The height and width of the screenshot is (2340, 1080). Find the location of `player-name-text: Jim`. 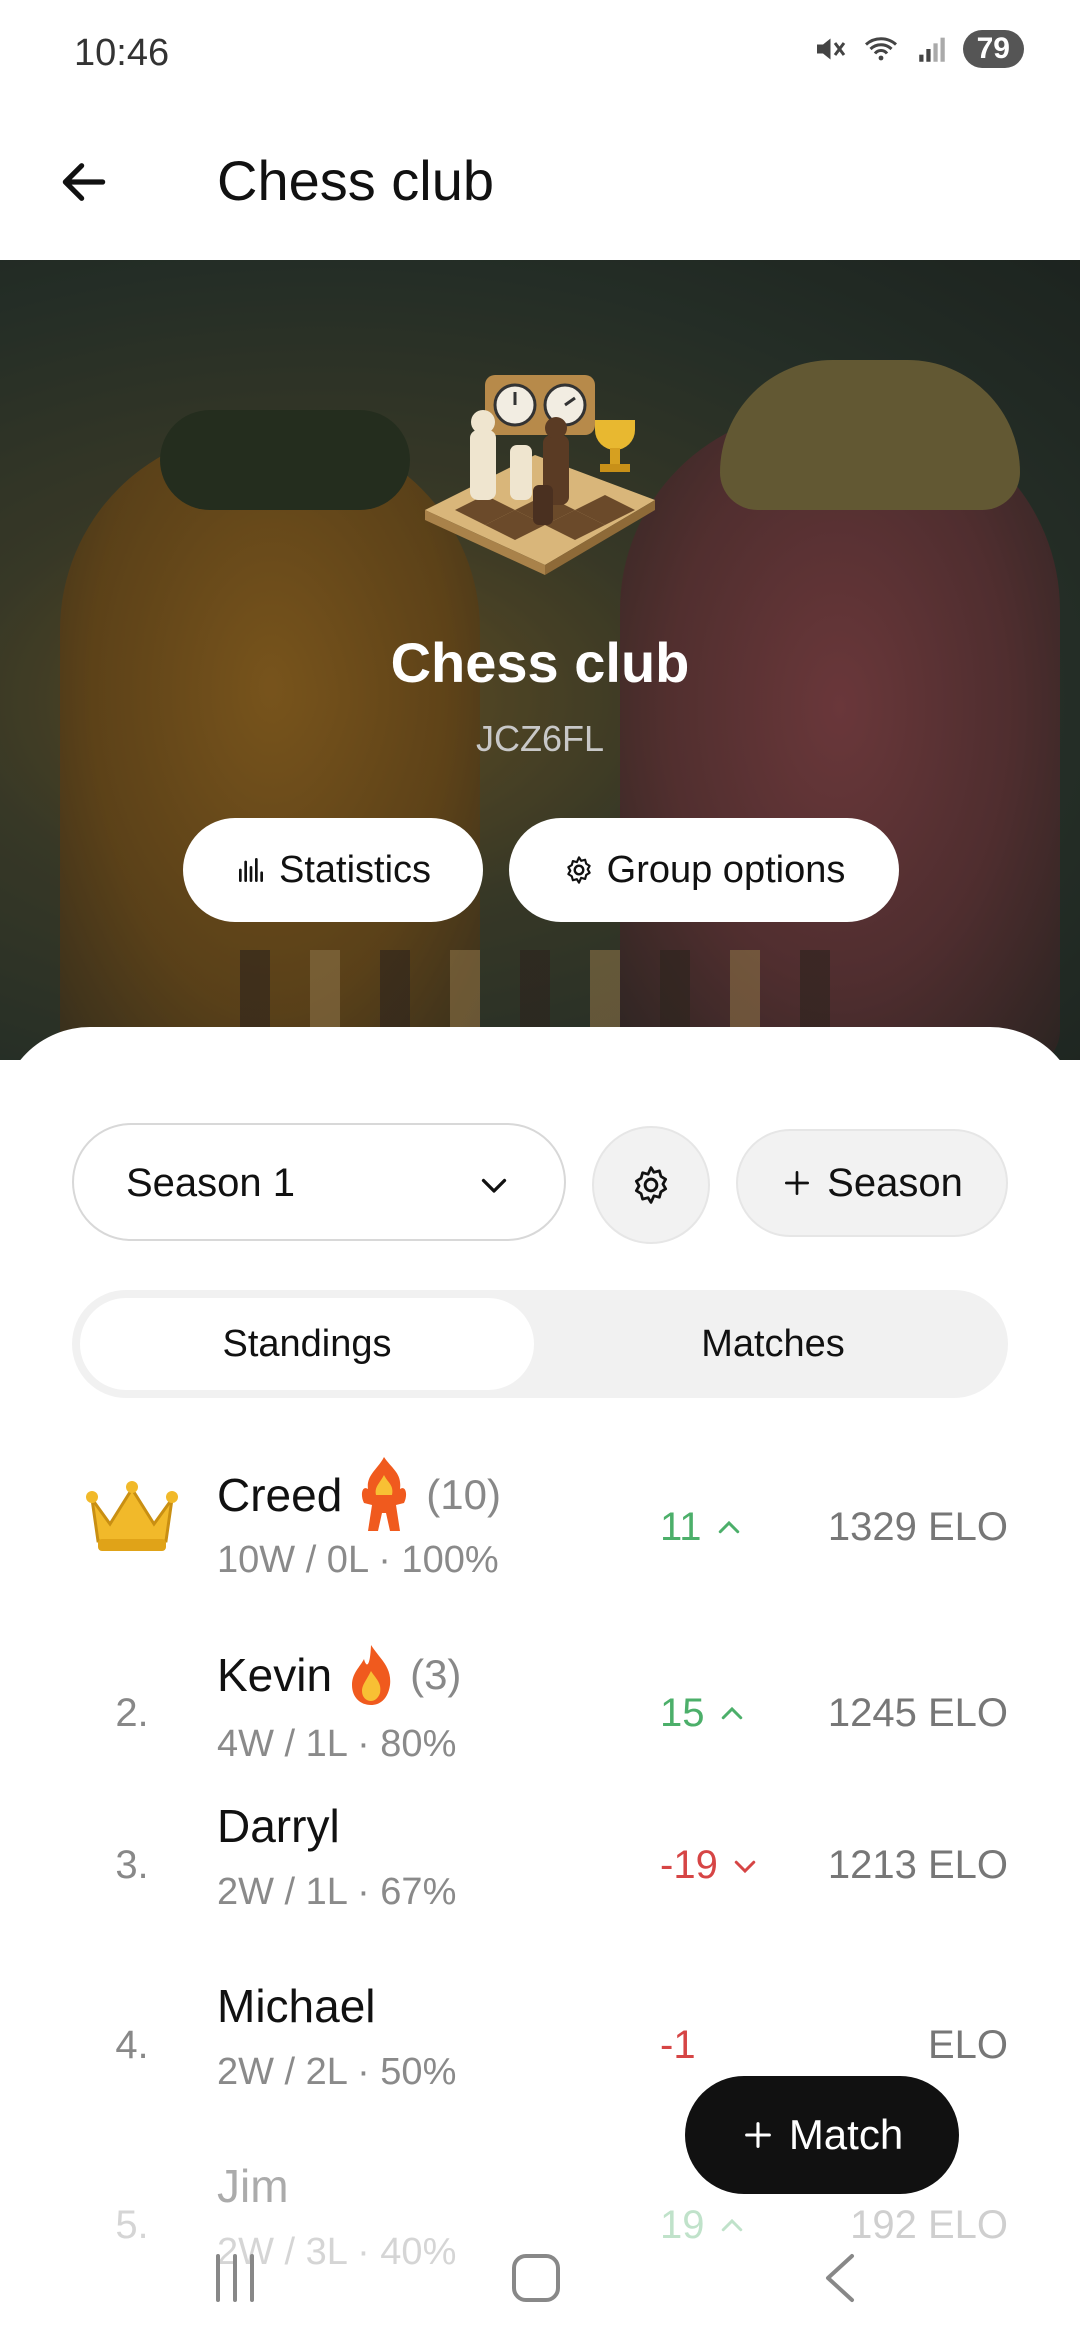

player-name-text: Jim is located at coordinates (253, 2186).